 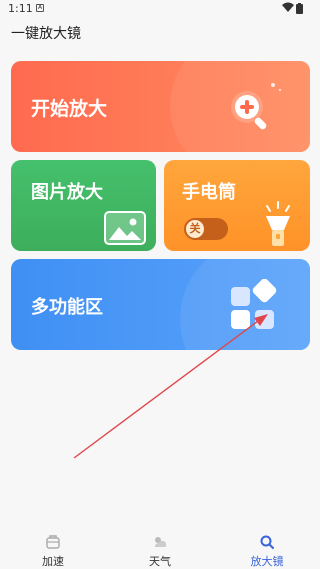 I want to click on app-title: 一键放大镜, so click(x=46, y=34).